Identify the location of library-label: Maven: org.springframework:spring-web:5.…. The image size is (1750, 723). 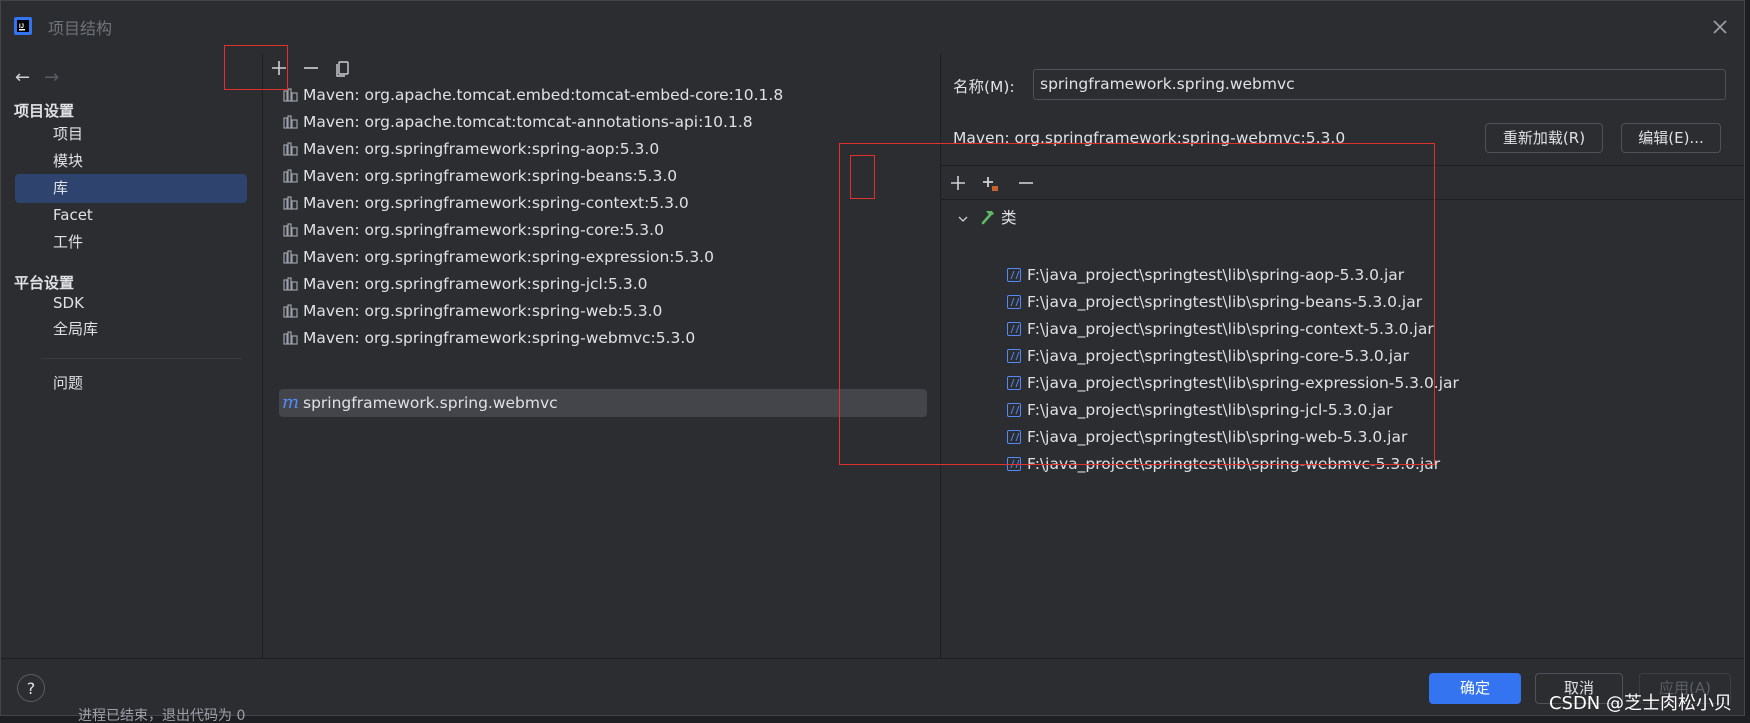
(483, 311).